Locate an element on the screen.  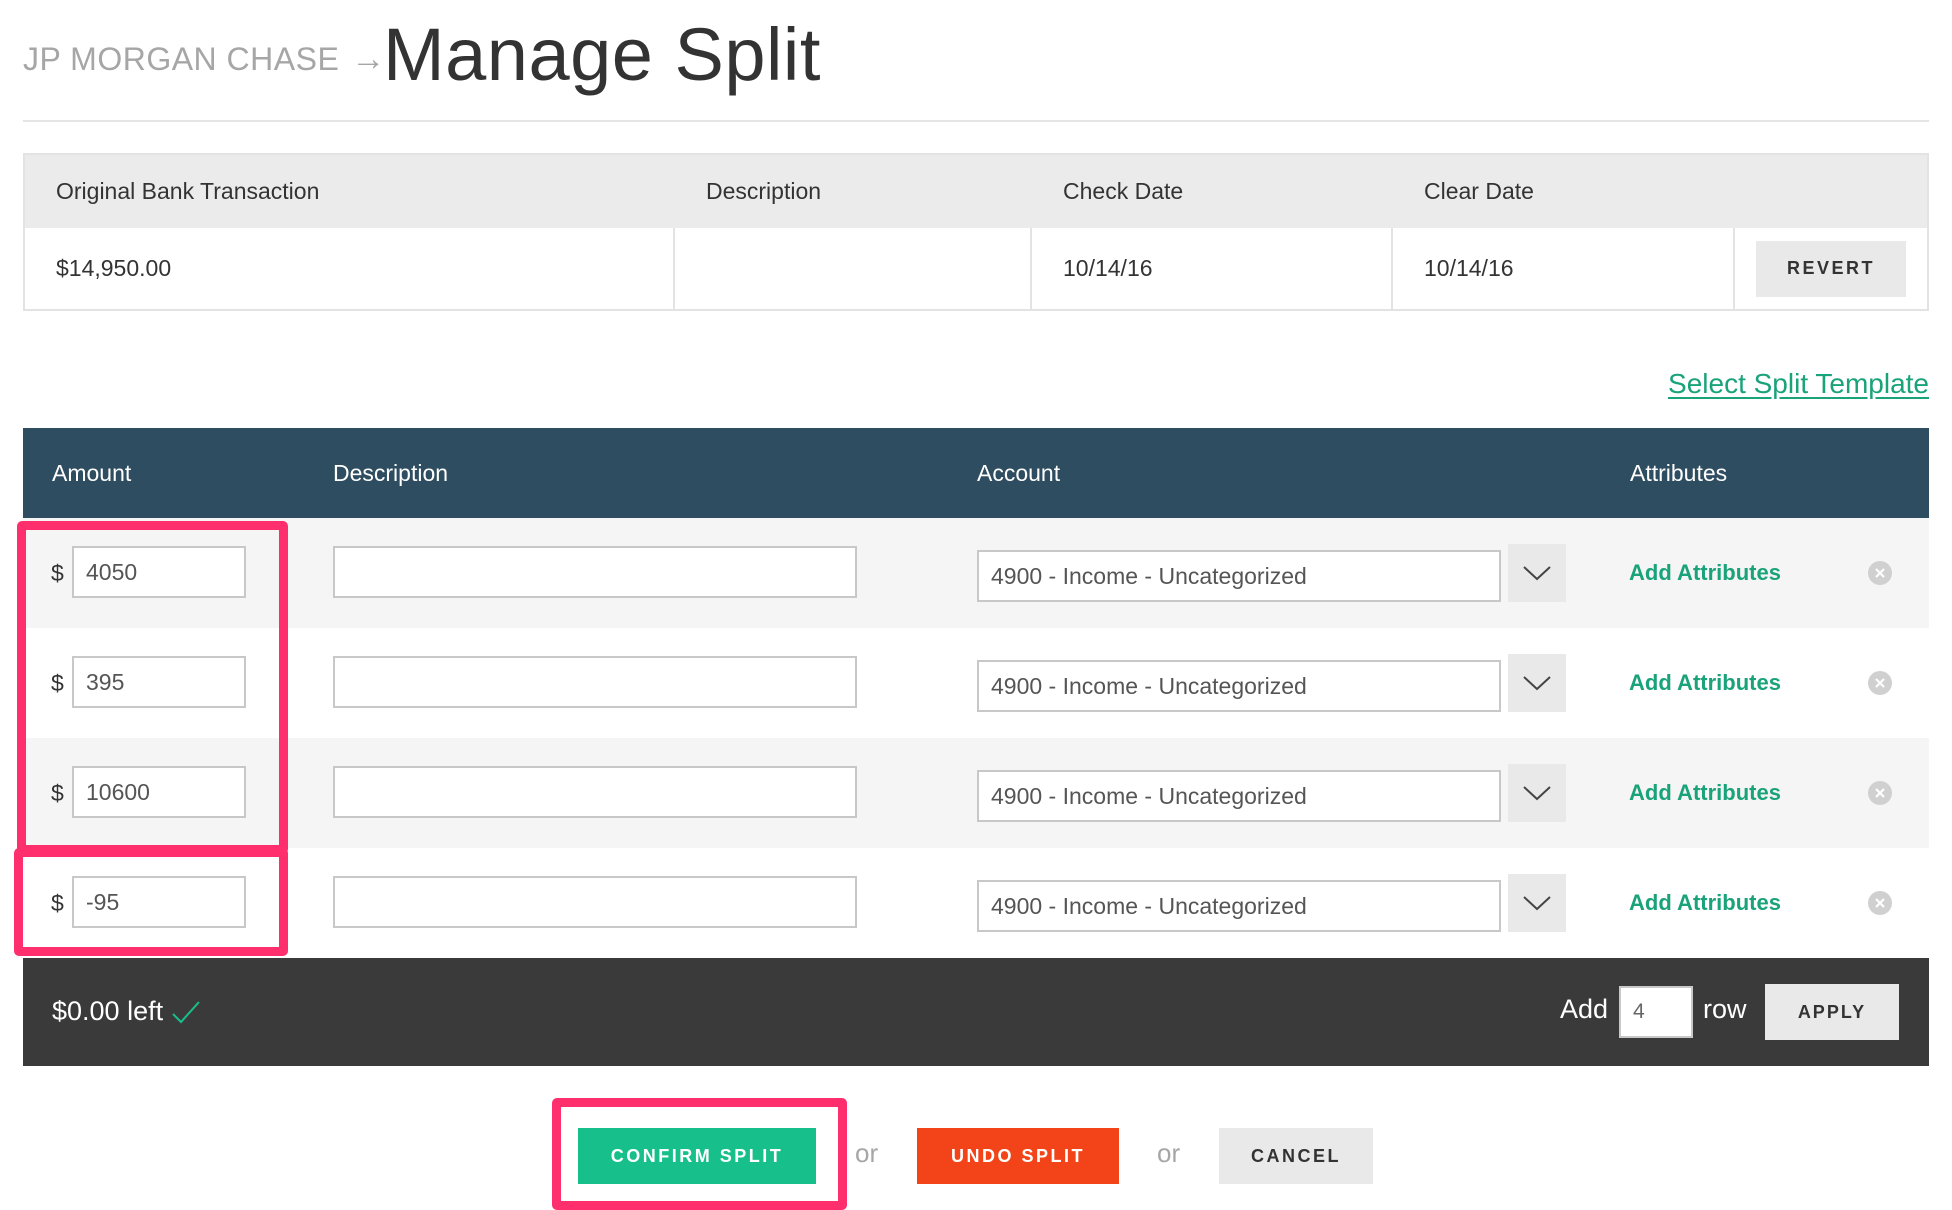
header-check-date: Check Date is located at coordinates (1123, 191).